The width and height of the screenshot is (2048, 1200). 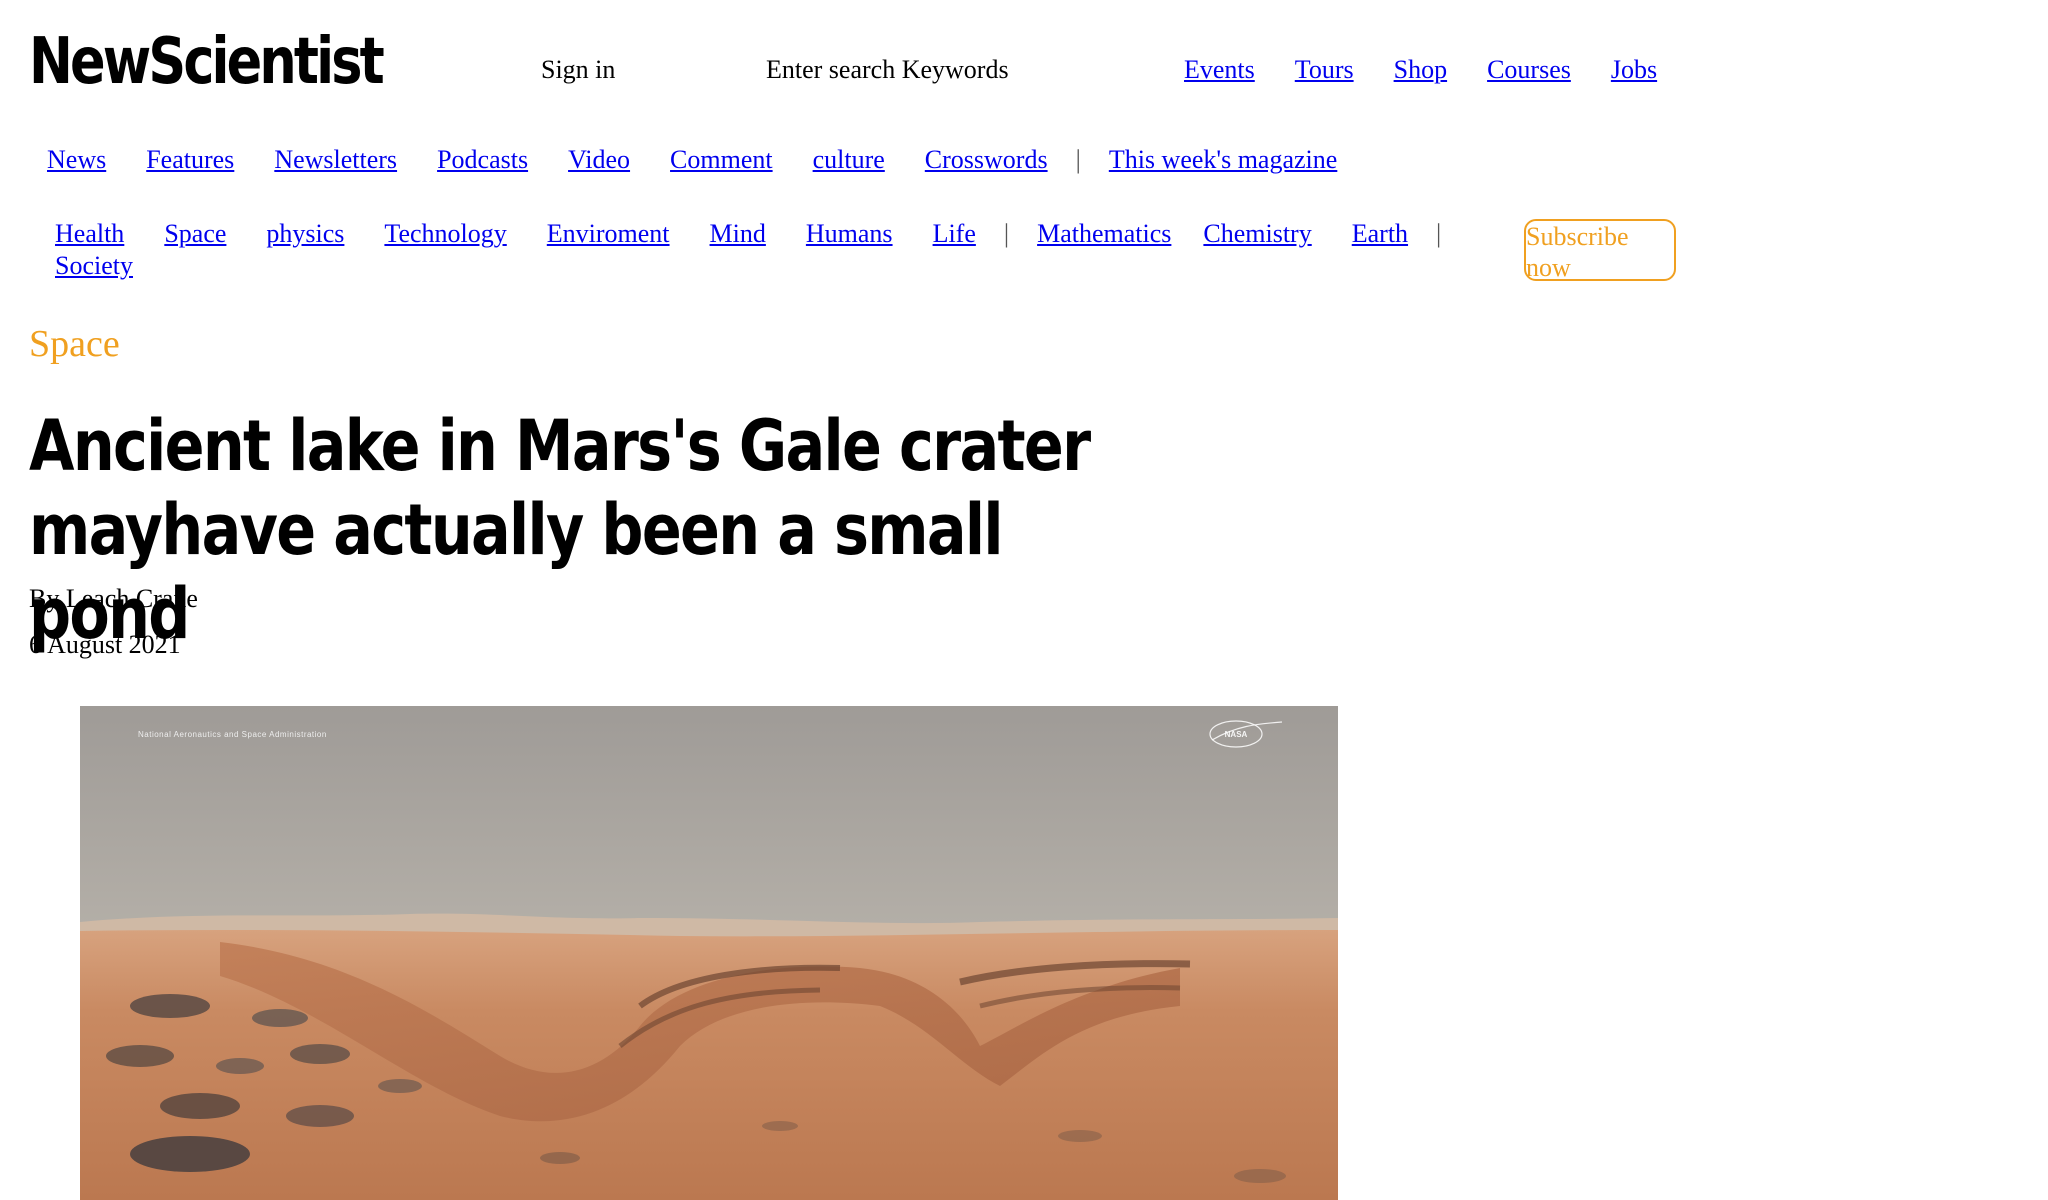 I want to click on section-space: Space, so click(x=195, y=234).